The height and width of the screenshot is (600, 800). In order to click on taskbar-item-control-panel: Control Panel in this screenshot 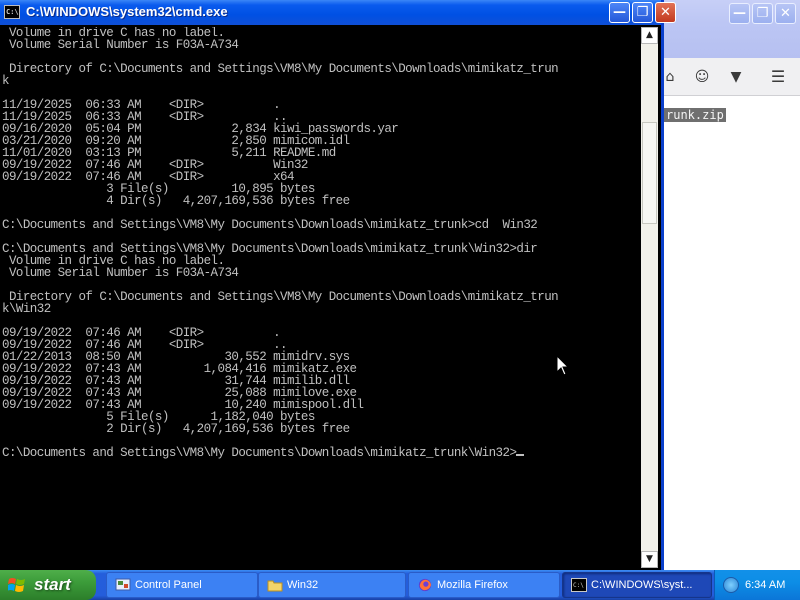, I will do `click(182, 585)`.